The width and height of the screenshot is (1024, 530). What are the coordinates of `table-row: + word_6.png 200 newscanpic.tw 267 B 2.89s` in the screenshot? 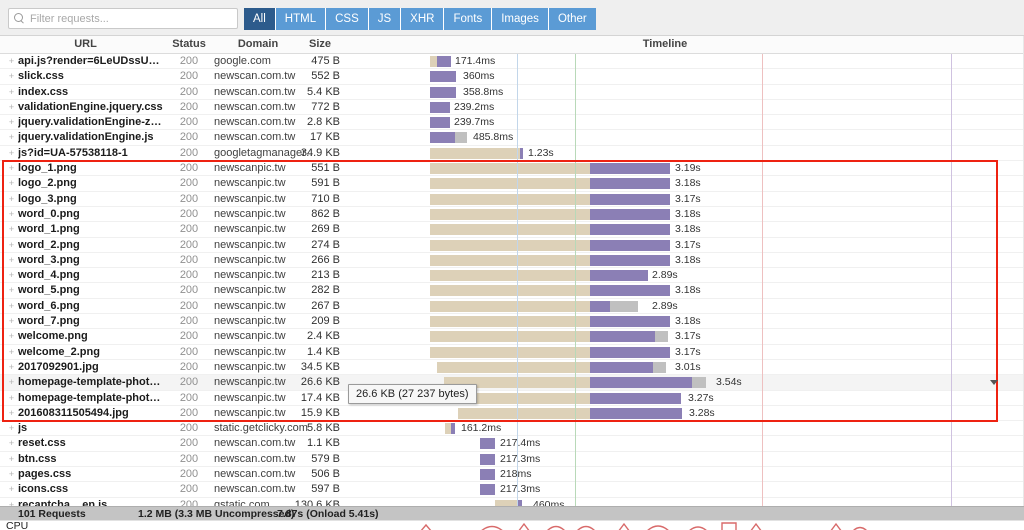 It's located at (512, 307).